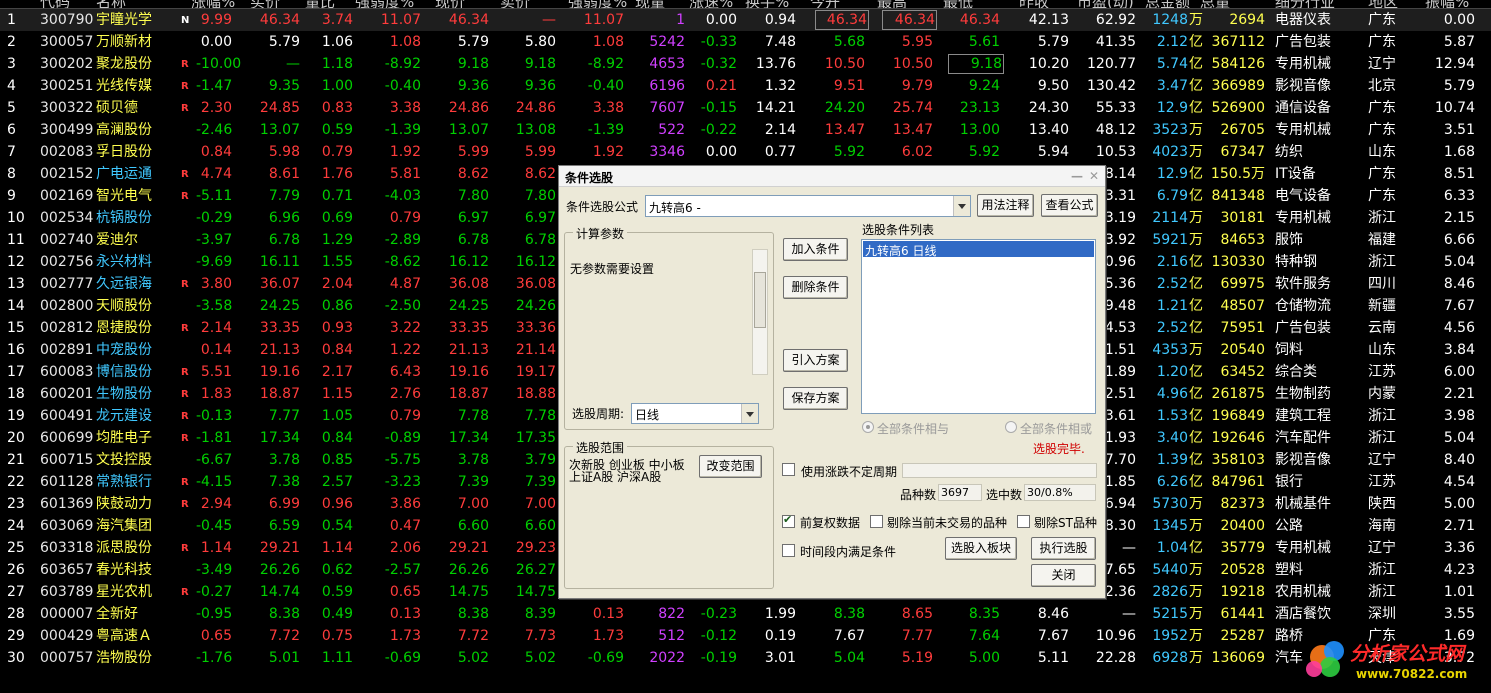 The width and height of the screenshot is (1491, 693). I want to click on save-scheme-button: 保存方案, so click(815, 398).